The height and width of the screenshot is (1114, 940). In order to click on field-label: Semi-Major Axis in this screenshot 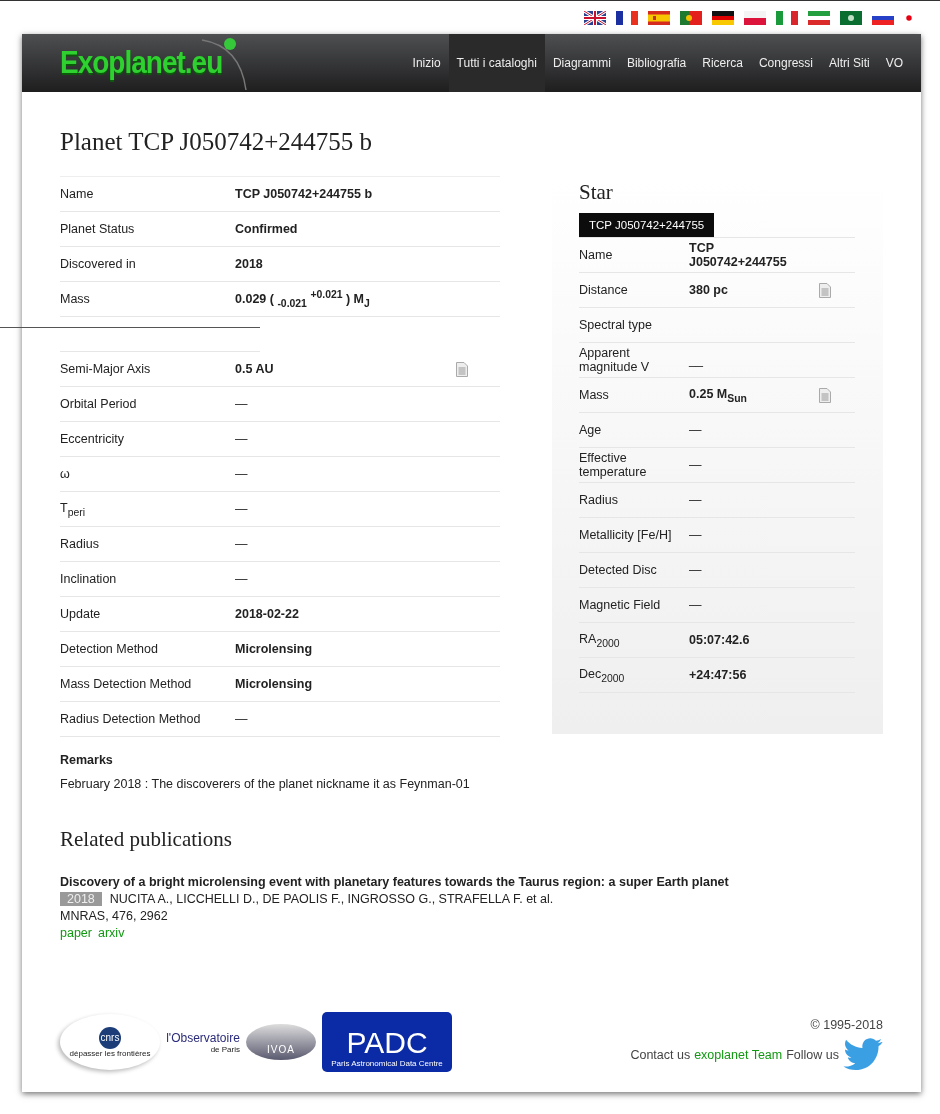, I will do `click(106, 369)`.